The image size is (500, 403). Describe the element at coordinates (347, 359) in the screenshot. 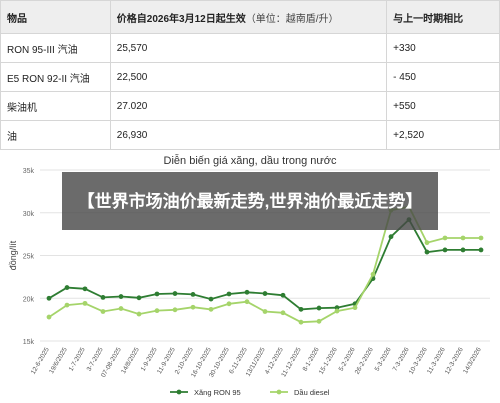

I see `x-tick-label: 5-2-2026` at that location.